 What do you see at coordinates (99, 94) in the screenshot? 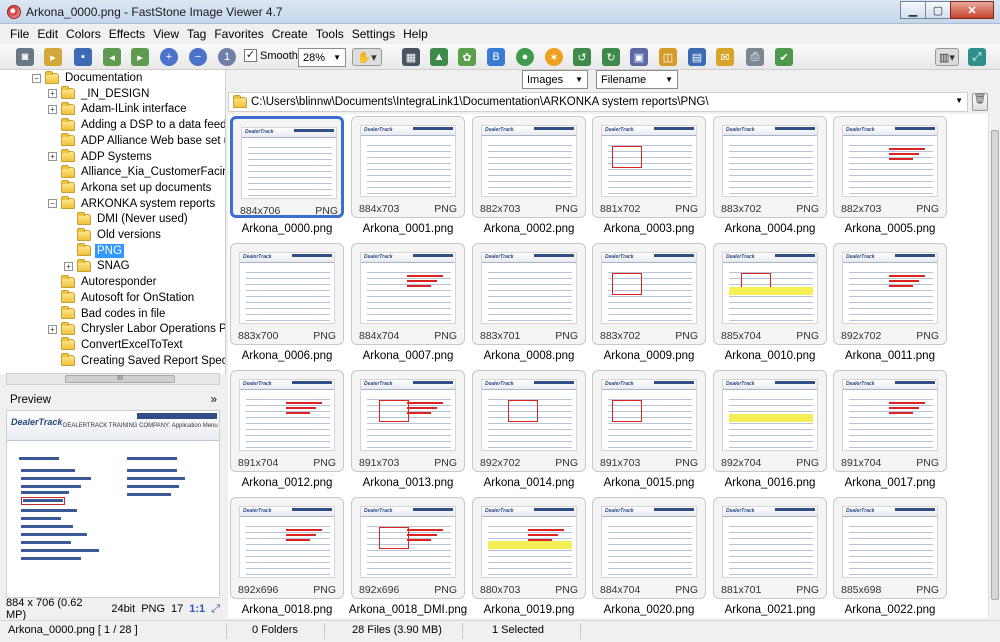
I see `tree-item: + _IN_DESIGN` at bounding box center [99, 94].